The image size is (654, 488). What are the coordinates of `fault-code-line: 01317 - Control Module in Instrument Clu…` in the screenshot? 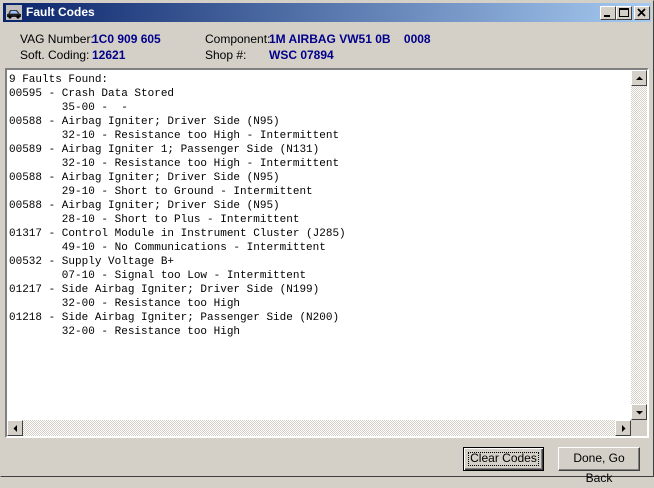 It's located at (177, 234).